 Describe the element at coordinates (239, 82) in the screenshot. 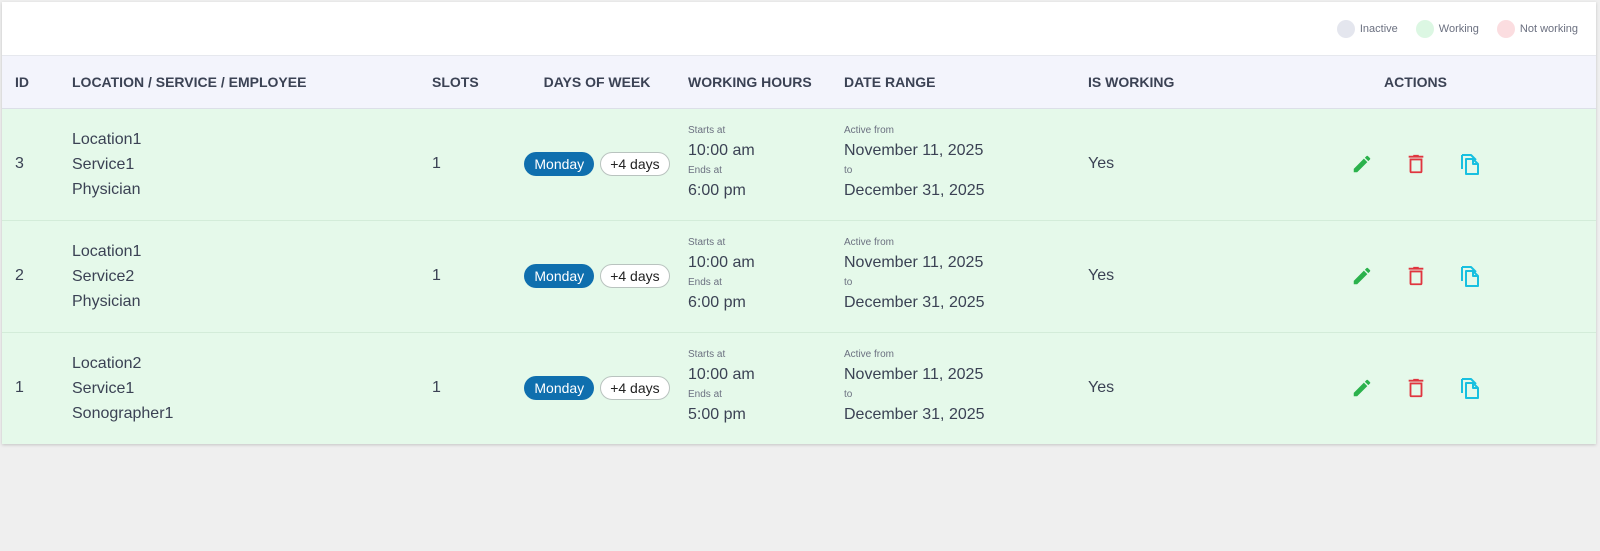

I see `col-location: LOCATION / SERVICE / EMPLOYEE` at that location.